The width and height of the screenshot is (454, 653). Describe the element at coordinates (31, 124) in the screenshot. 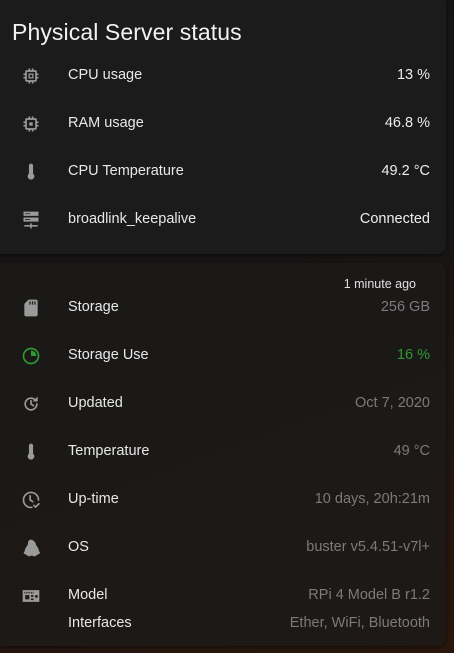

I see `memory-chip-icon` at that location.